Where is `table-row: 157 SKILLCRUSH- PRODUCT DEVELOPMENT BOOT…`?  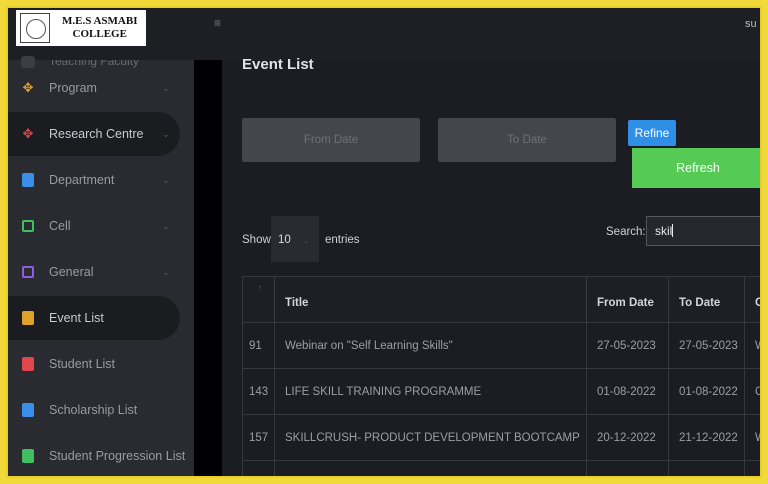 table-row: 157 SKILLCRUSH- PRODUCT DEVELOPMENT BOOT… is located at coordinates (501, 437).